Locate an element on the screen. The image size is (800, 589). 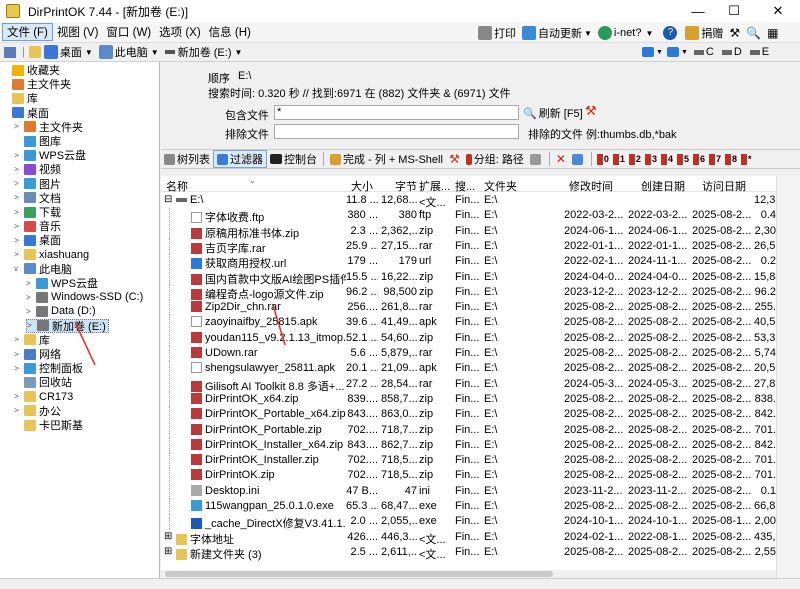
tree-item: > 新加卷 (E:) is located at coordinates (67, 325).